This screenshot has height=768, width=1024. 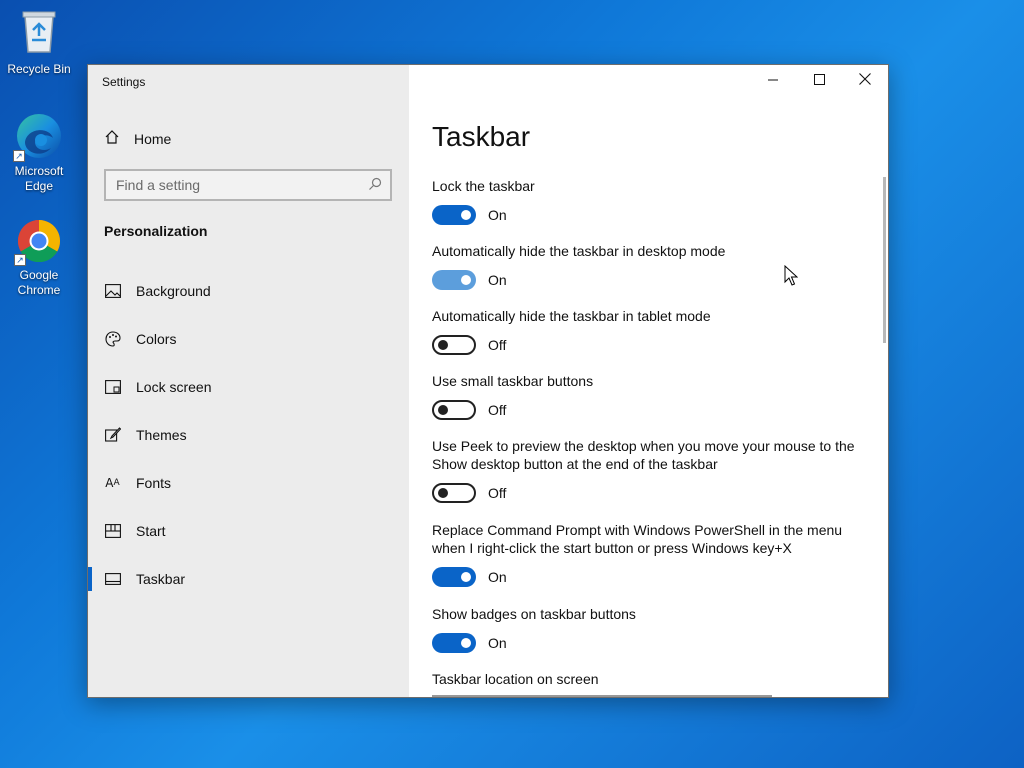 What do you see at coordinates (39, 178) in the screenshot?
I see `desktop-icon-label: Microsoft Edge` at bounding box center [39, 178].